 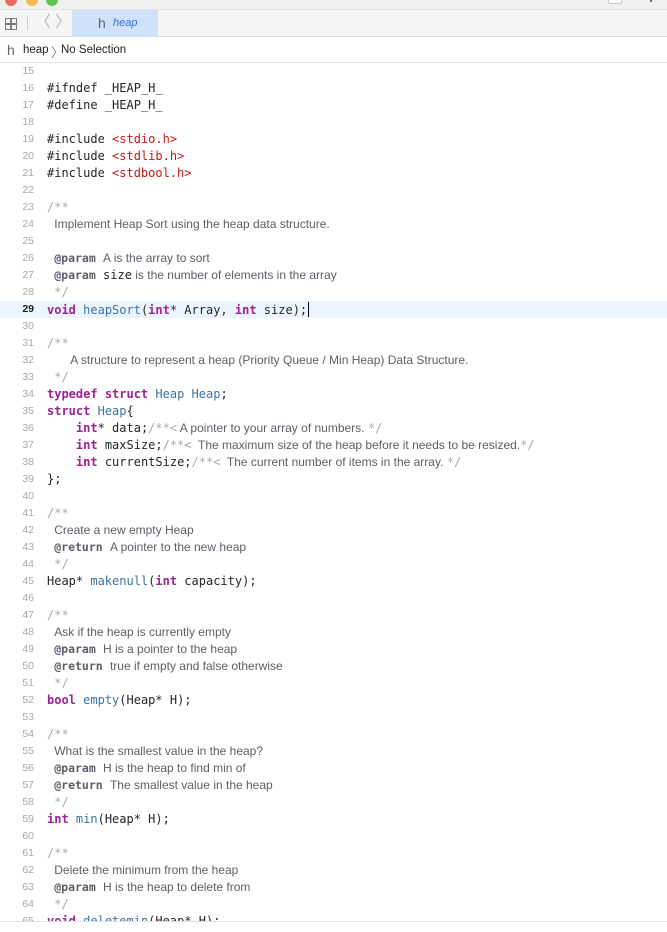 I want to click on chevron-right-icon: 〉, so click(x=63, y=23).